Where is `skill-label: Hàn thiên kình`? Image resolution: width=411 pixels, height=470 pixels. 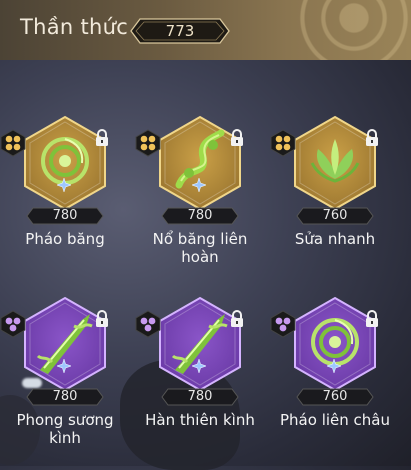
skill-label: Hàn thiên kình is located at coordinates (200, 420).